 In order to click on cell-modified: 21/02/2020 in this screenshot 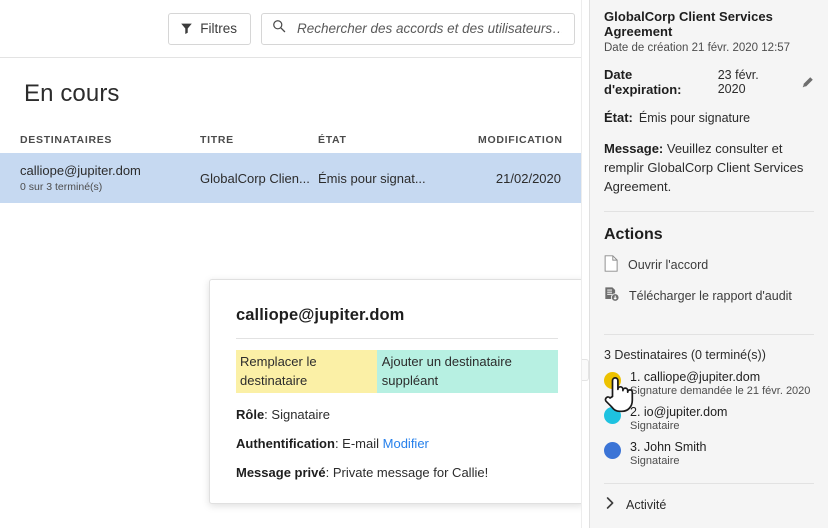, I will do `click(528, 178)`.